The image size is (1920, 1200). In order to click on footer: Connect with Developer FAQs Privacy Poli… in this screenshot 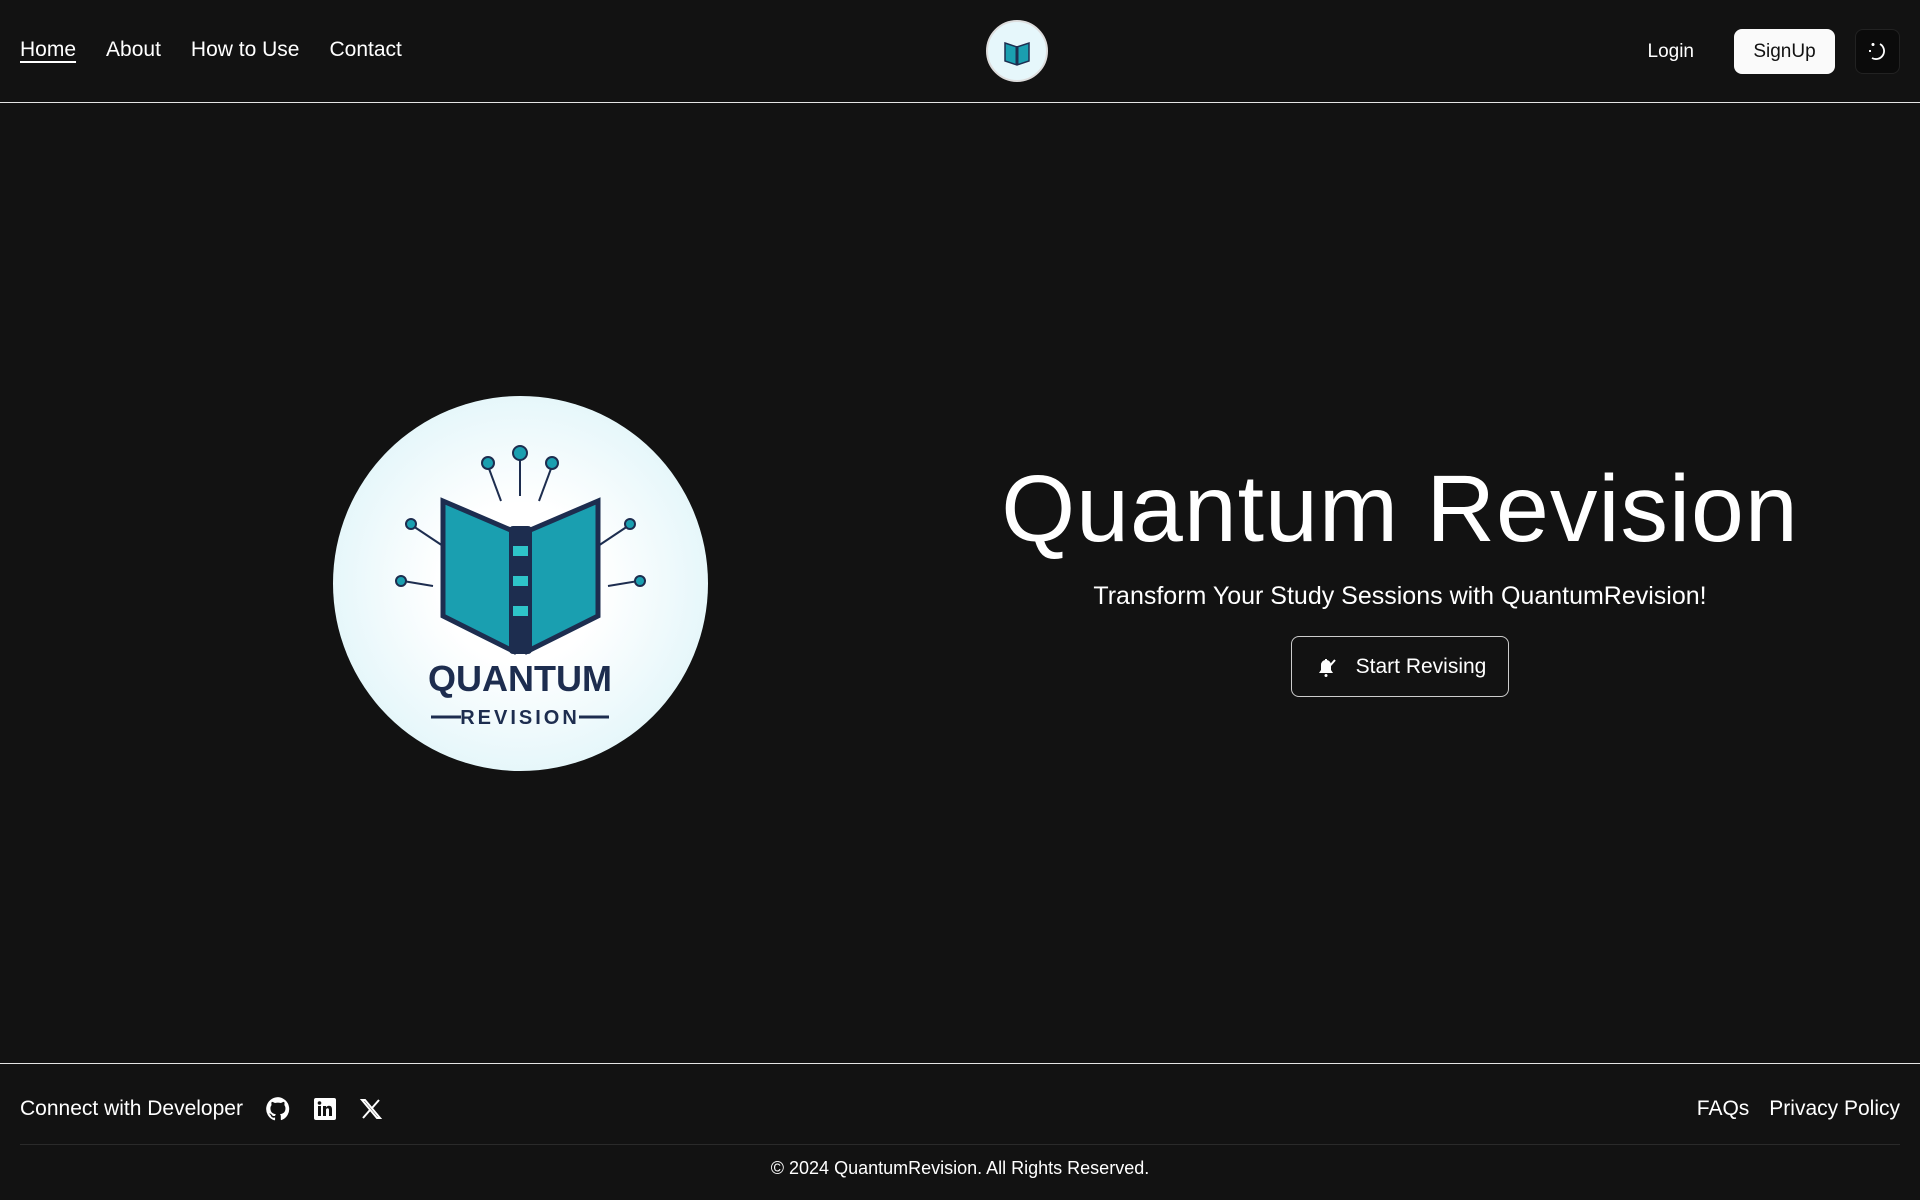, I will do `click(960, 1131)`.